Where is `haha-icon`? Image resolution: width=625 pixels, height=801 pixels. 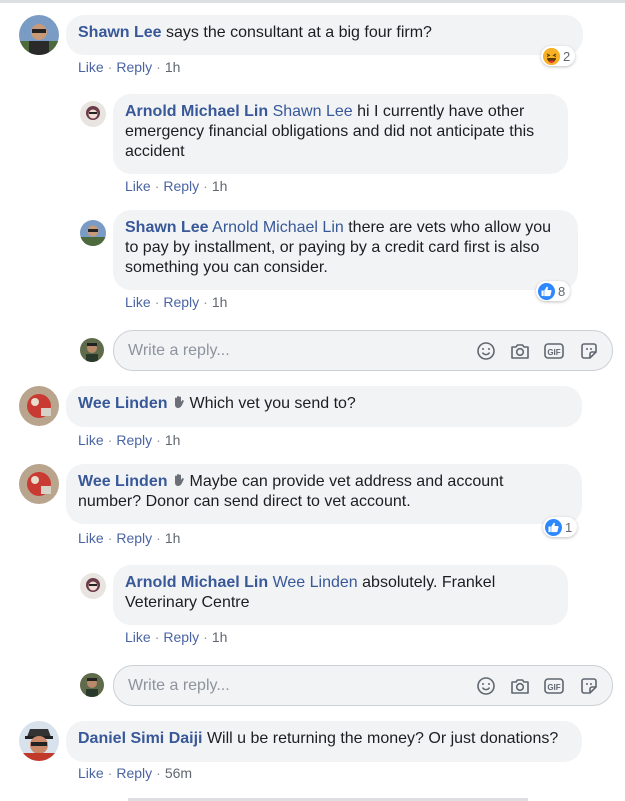 haha-icon is located at coordinates (551, 56).